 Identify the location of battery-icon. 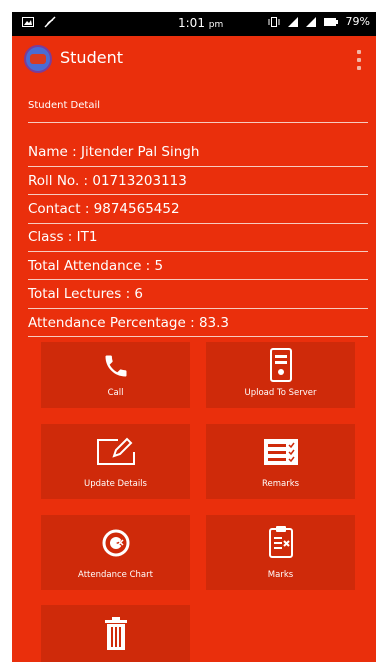
(330, 21).